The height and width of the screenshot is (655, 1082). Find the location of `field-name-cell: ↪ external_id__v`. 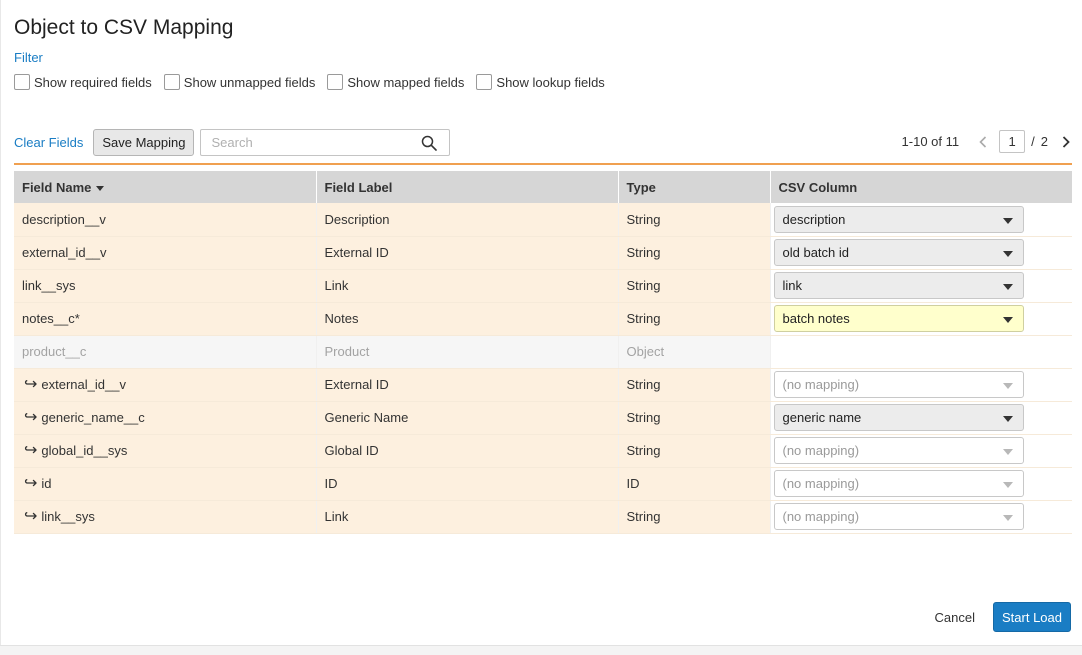

field-name-cell: ↪ external_id__v is located at coordinates (165, 385).